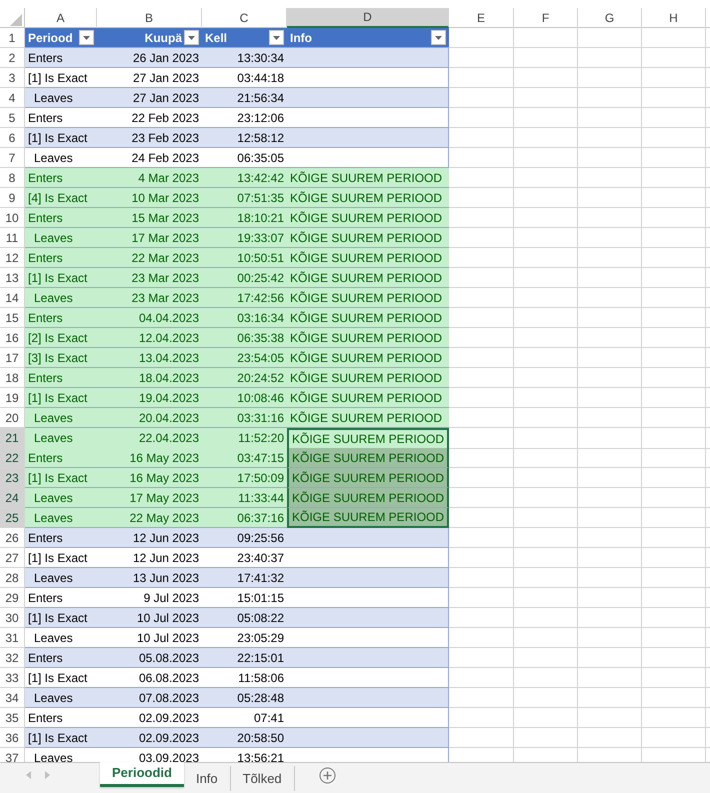  Describe the element at coordinates (674, 18) in the screenshot. I see `column-header: H` at that location.